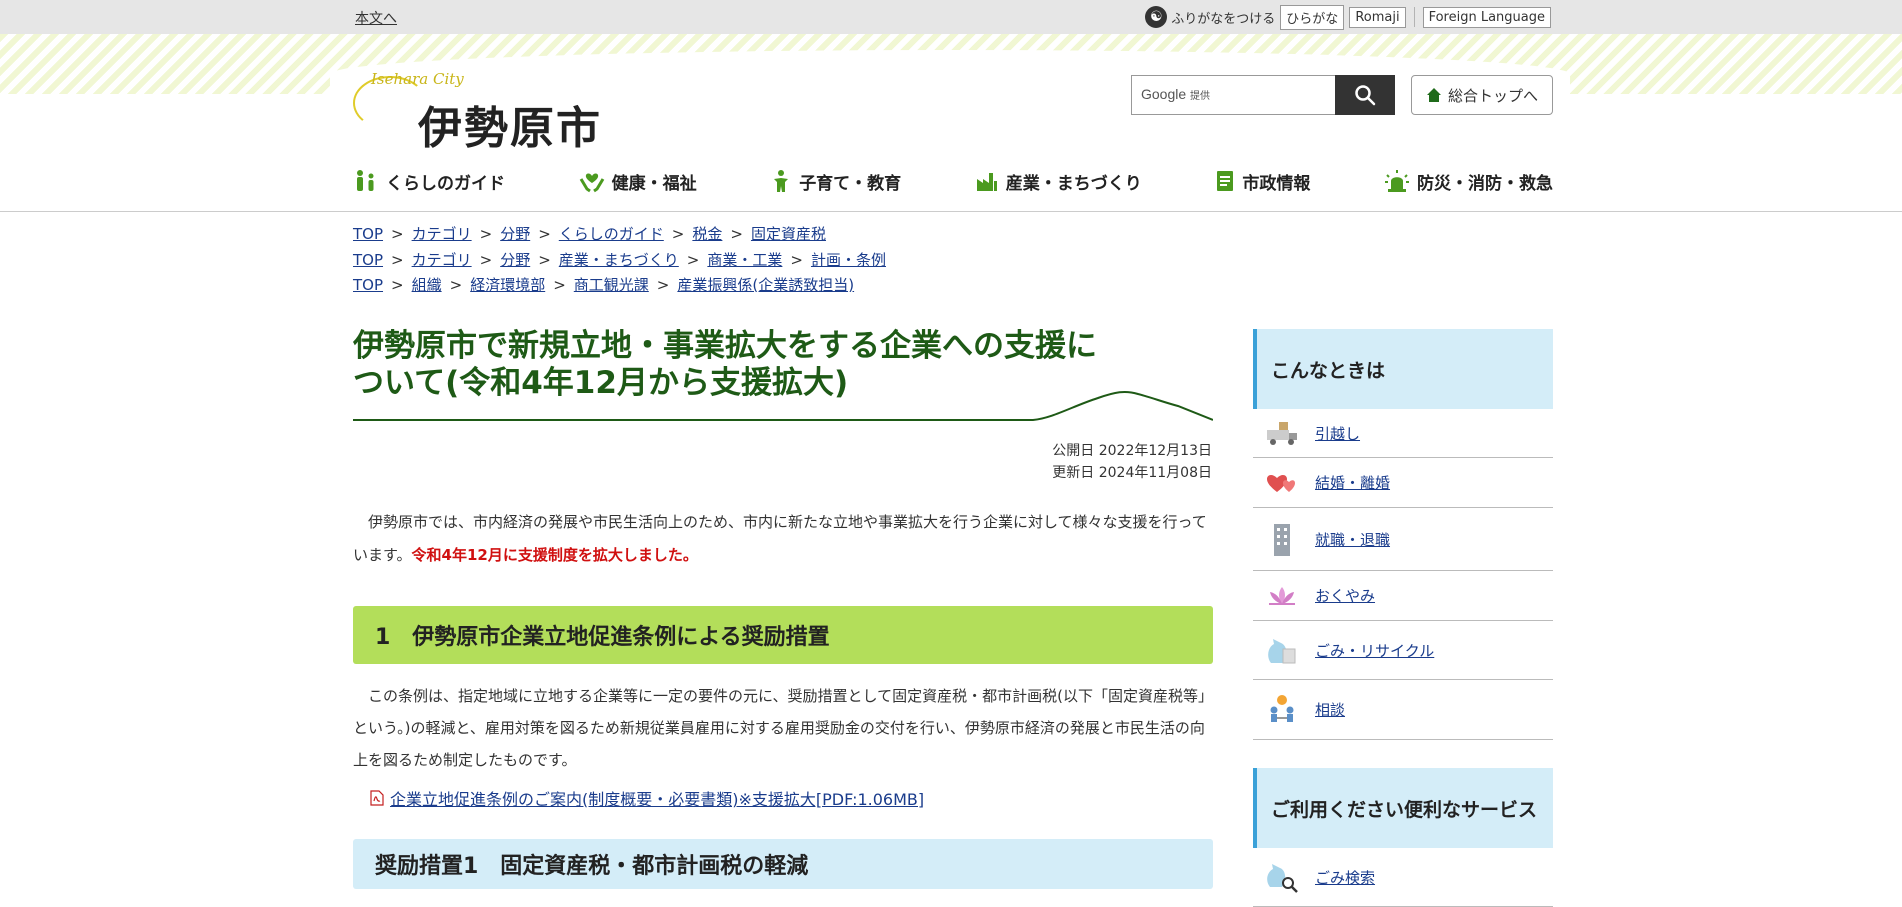  I want to click on publish-dates: 公開日 2022年12月13日 更新日 2024年11月08日, so click(1056, 462).